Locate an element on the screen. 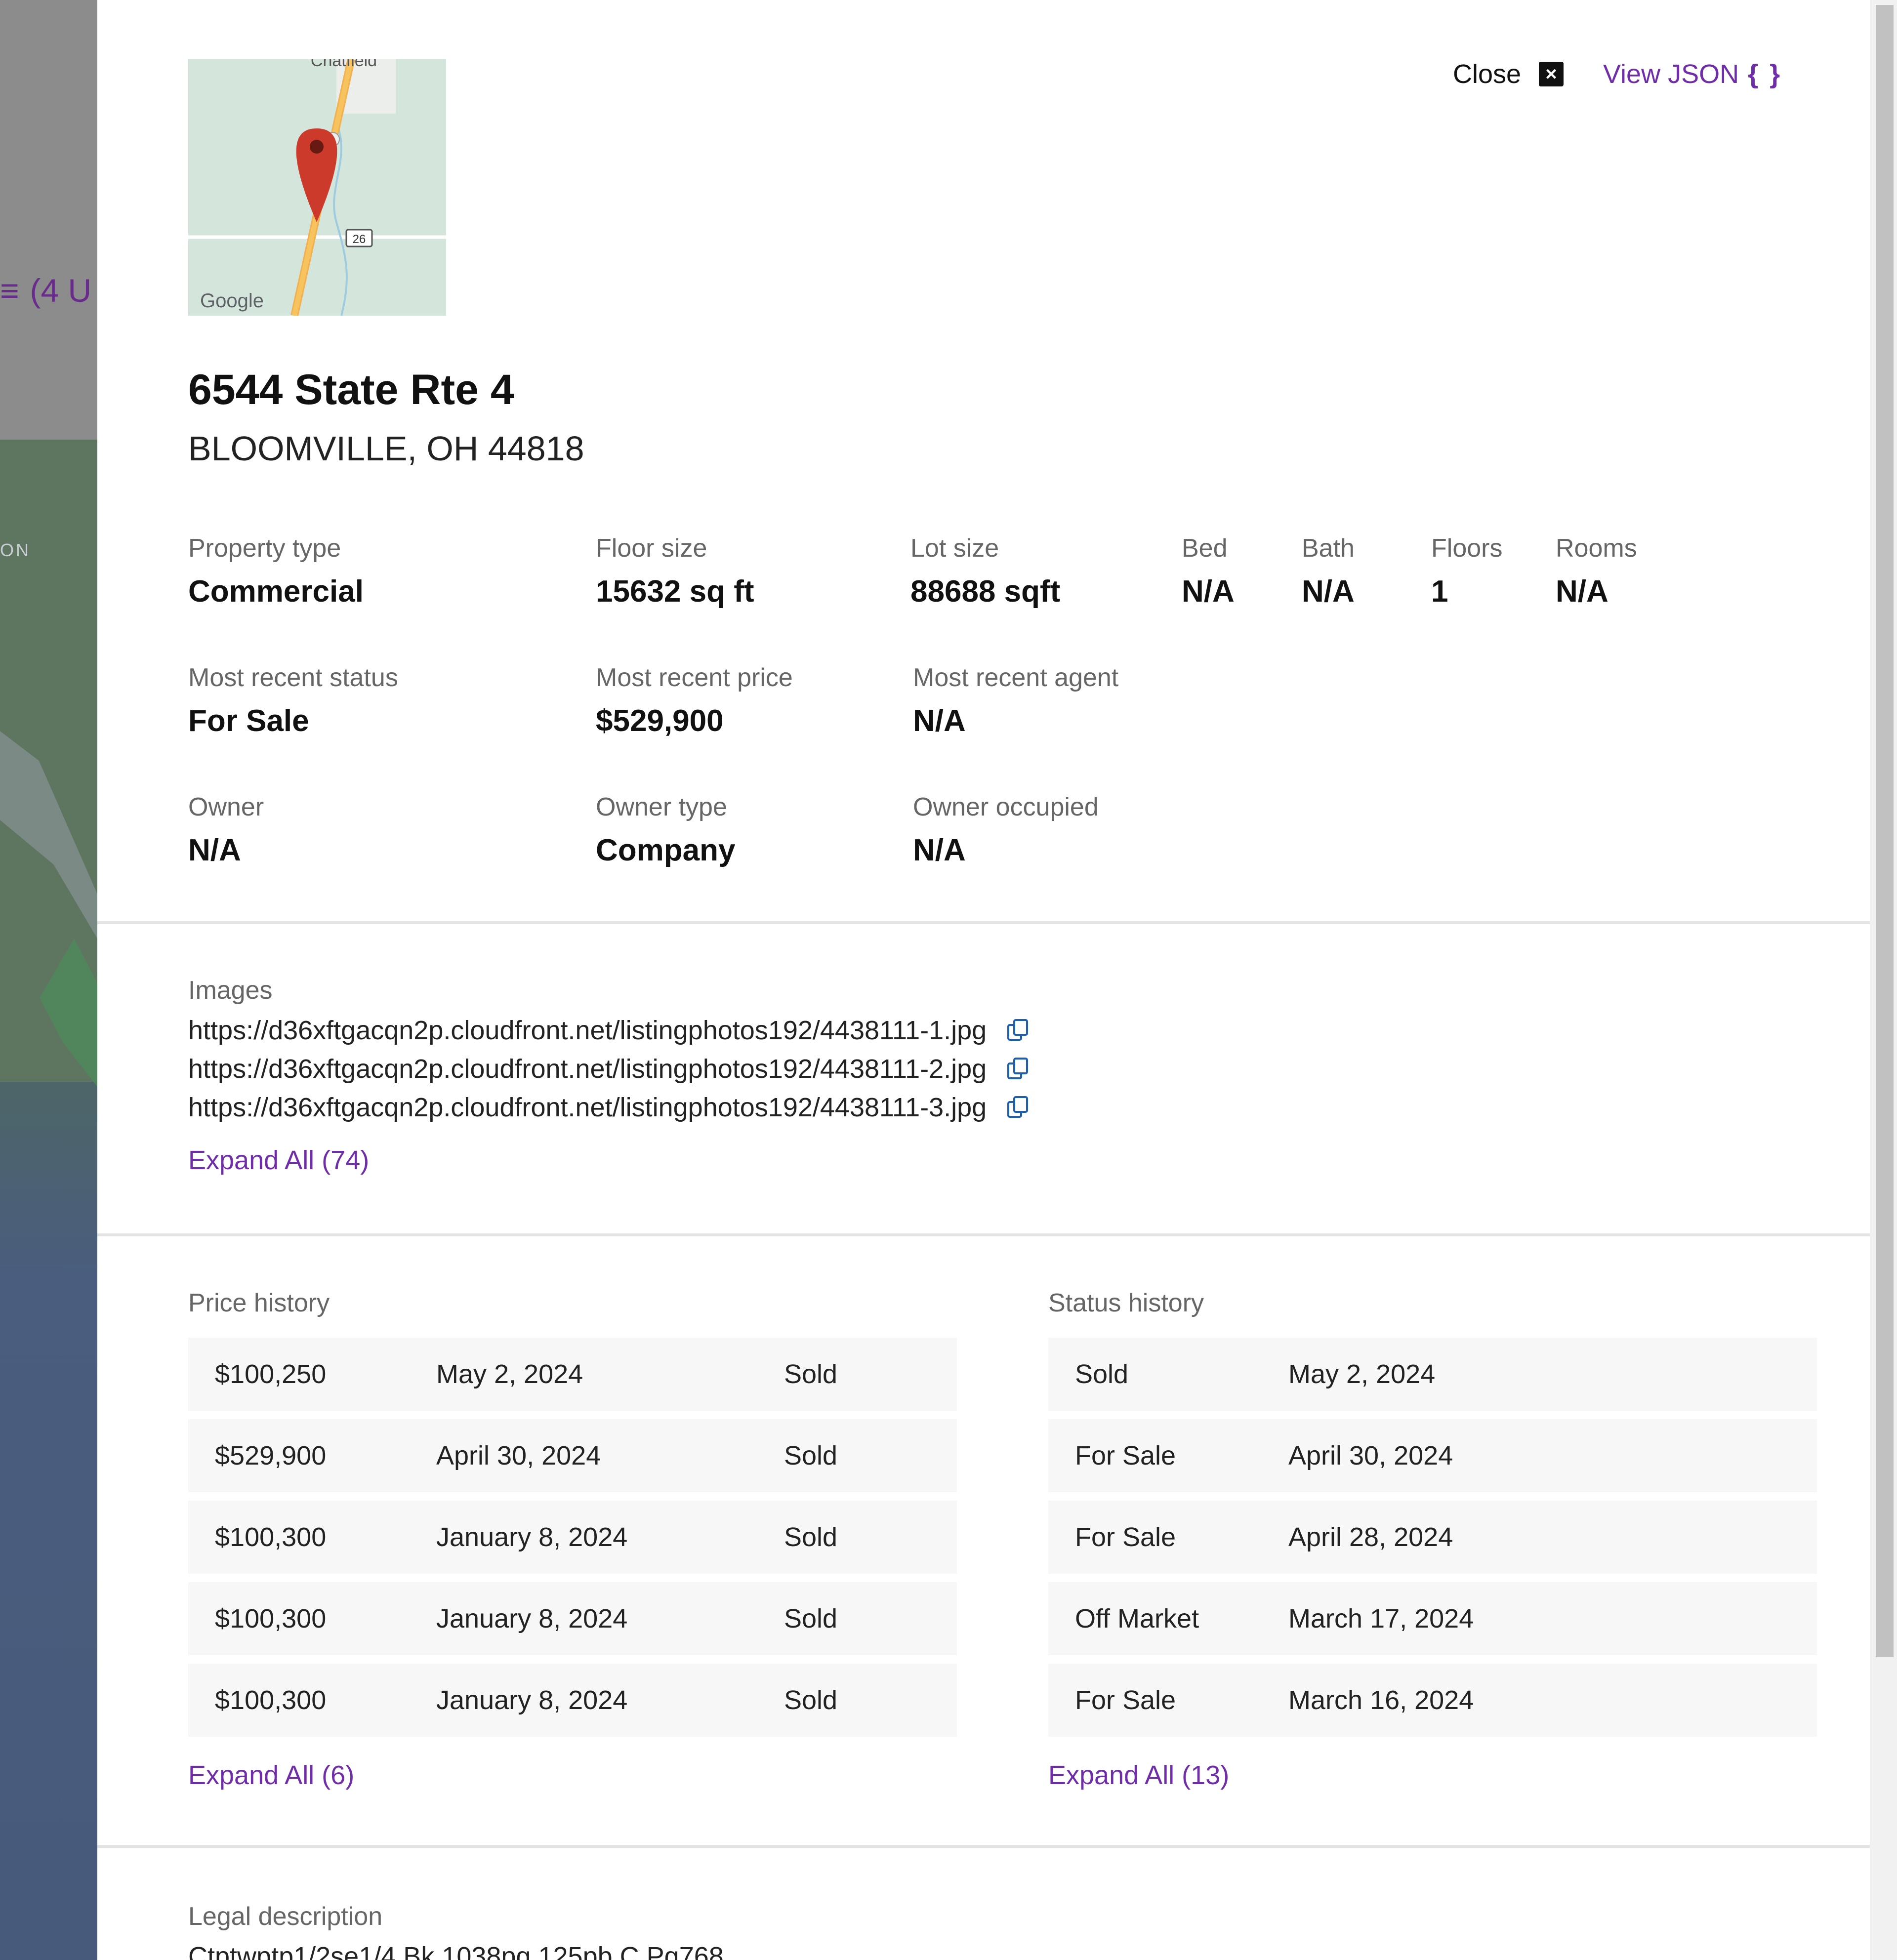 The height and width of the screenshot is (1960, 1897). address-street: 6544 State Rte 4 is located at coordinates (351, 389).